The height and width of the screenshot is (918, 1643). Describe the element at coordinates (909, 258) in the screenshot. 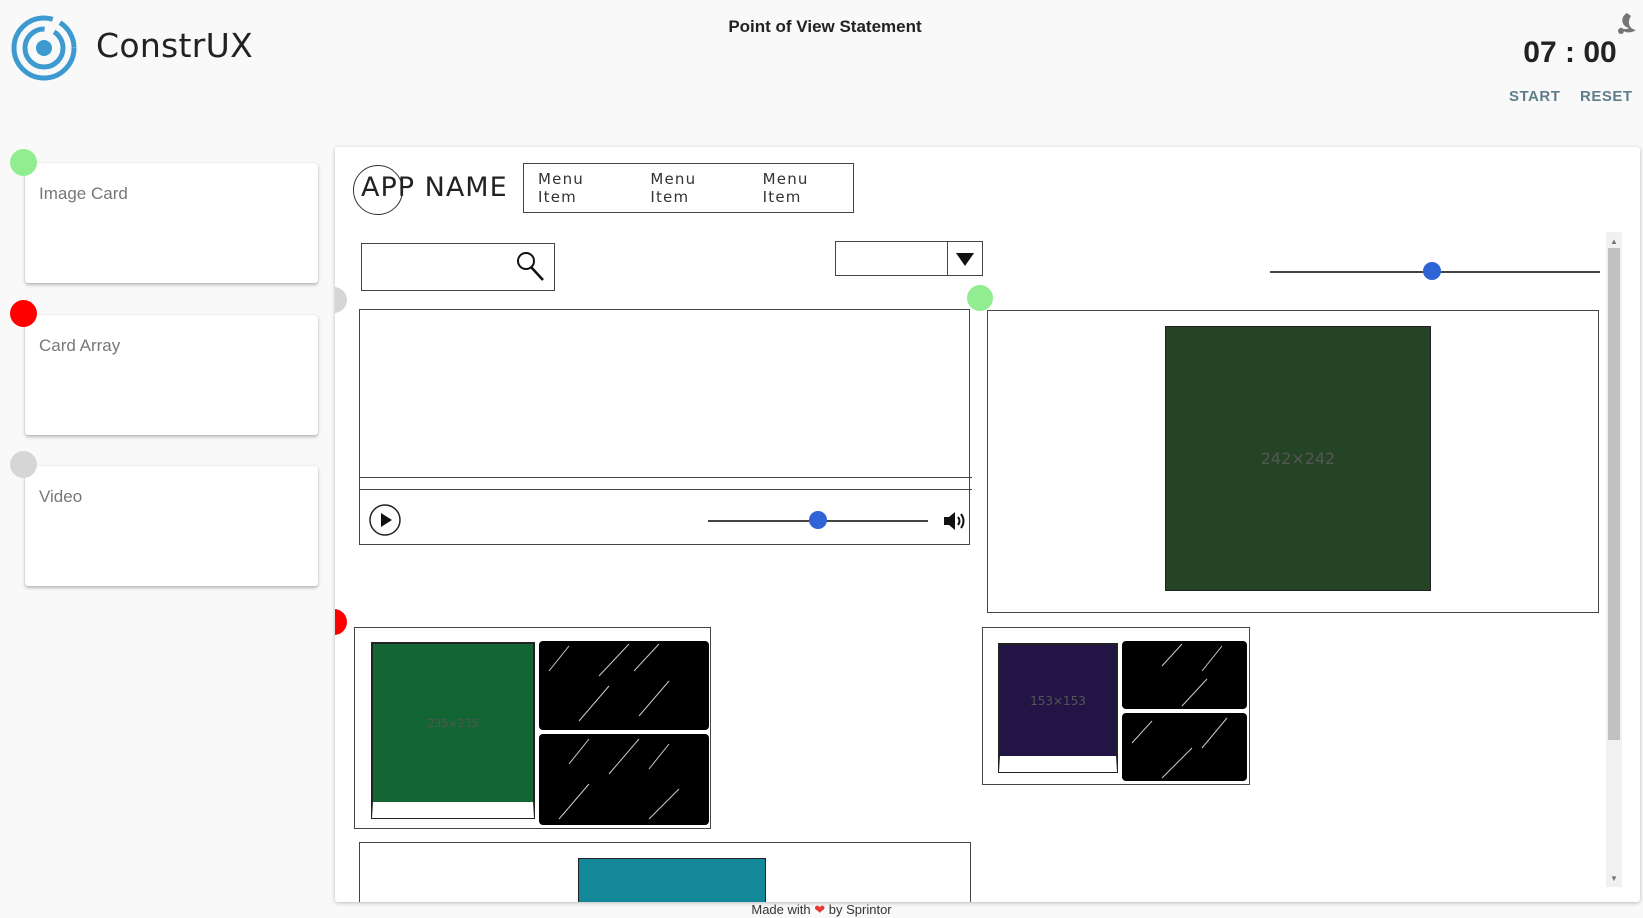

I see `dropdown-select` at that location.